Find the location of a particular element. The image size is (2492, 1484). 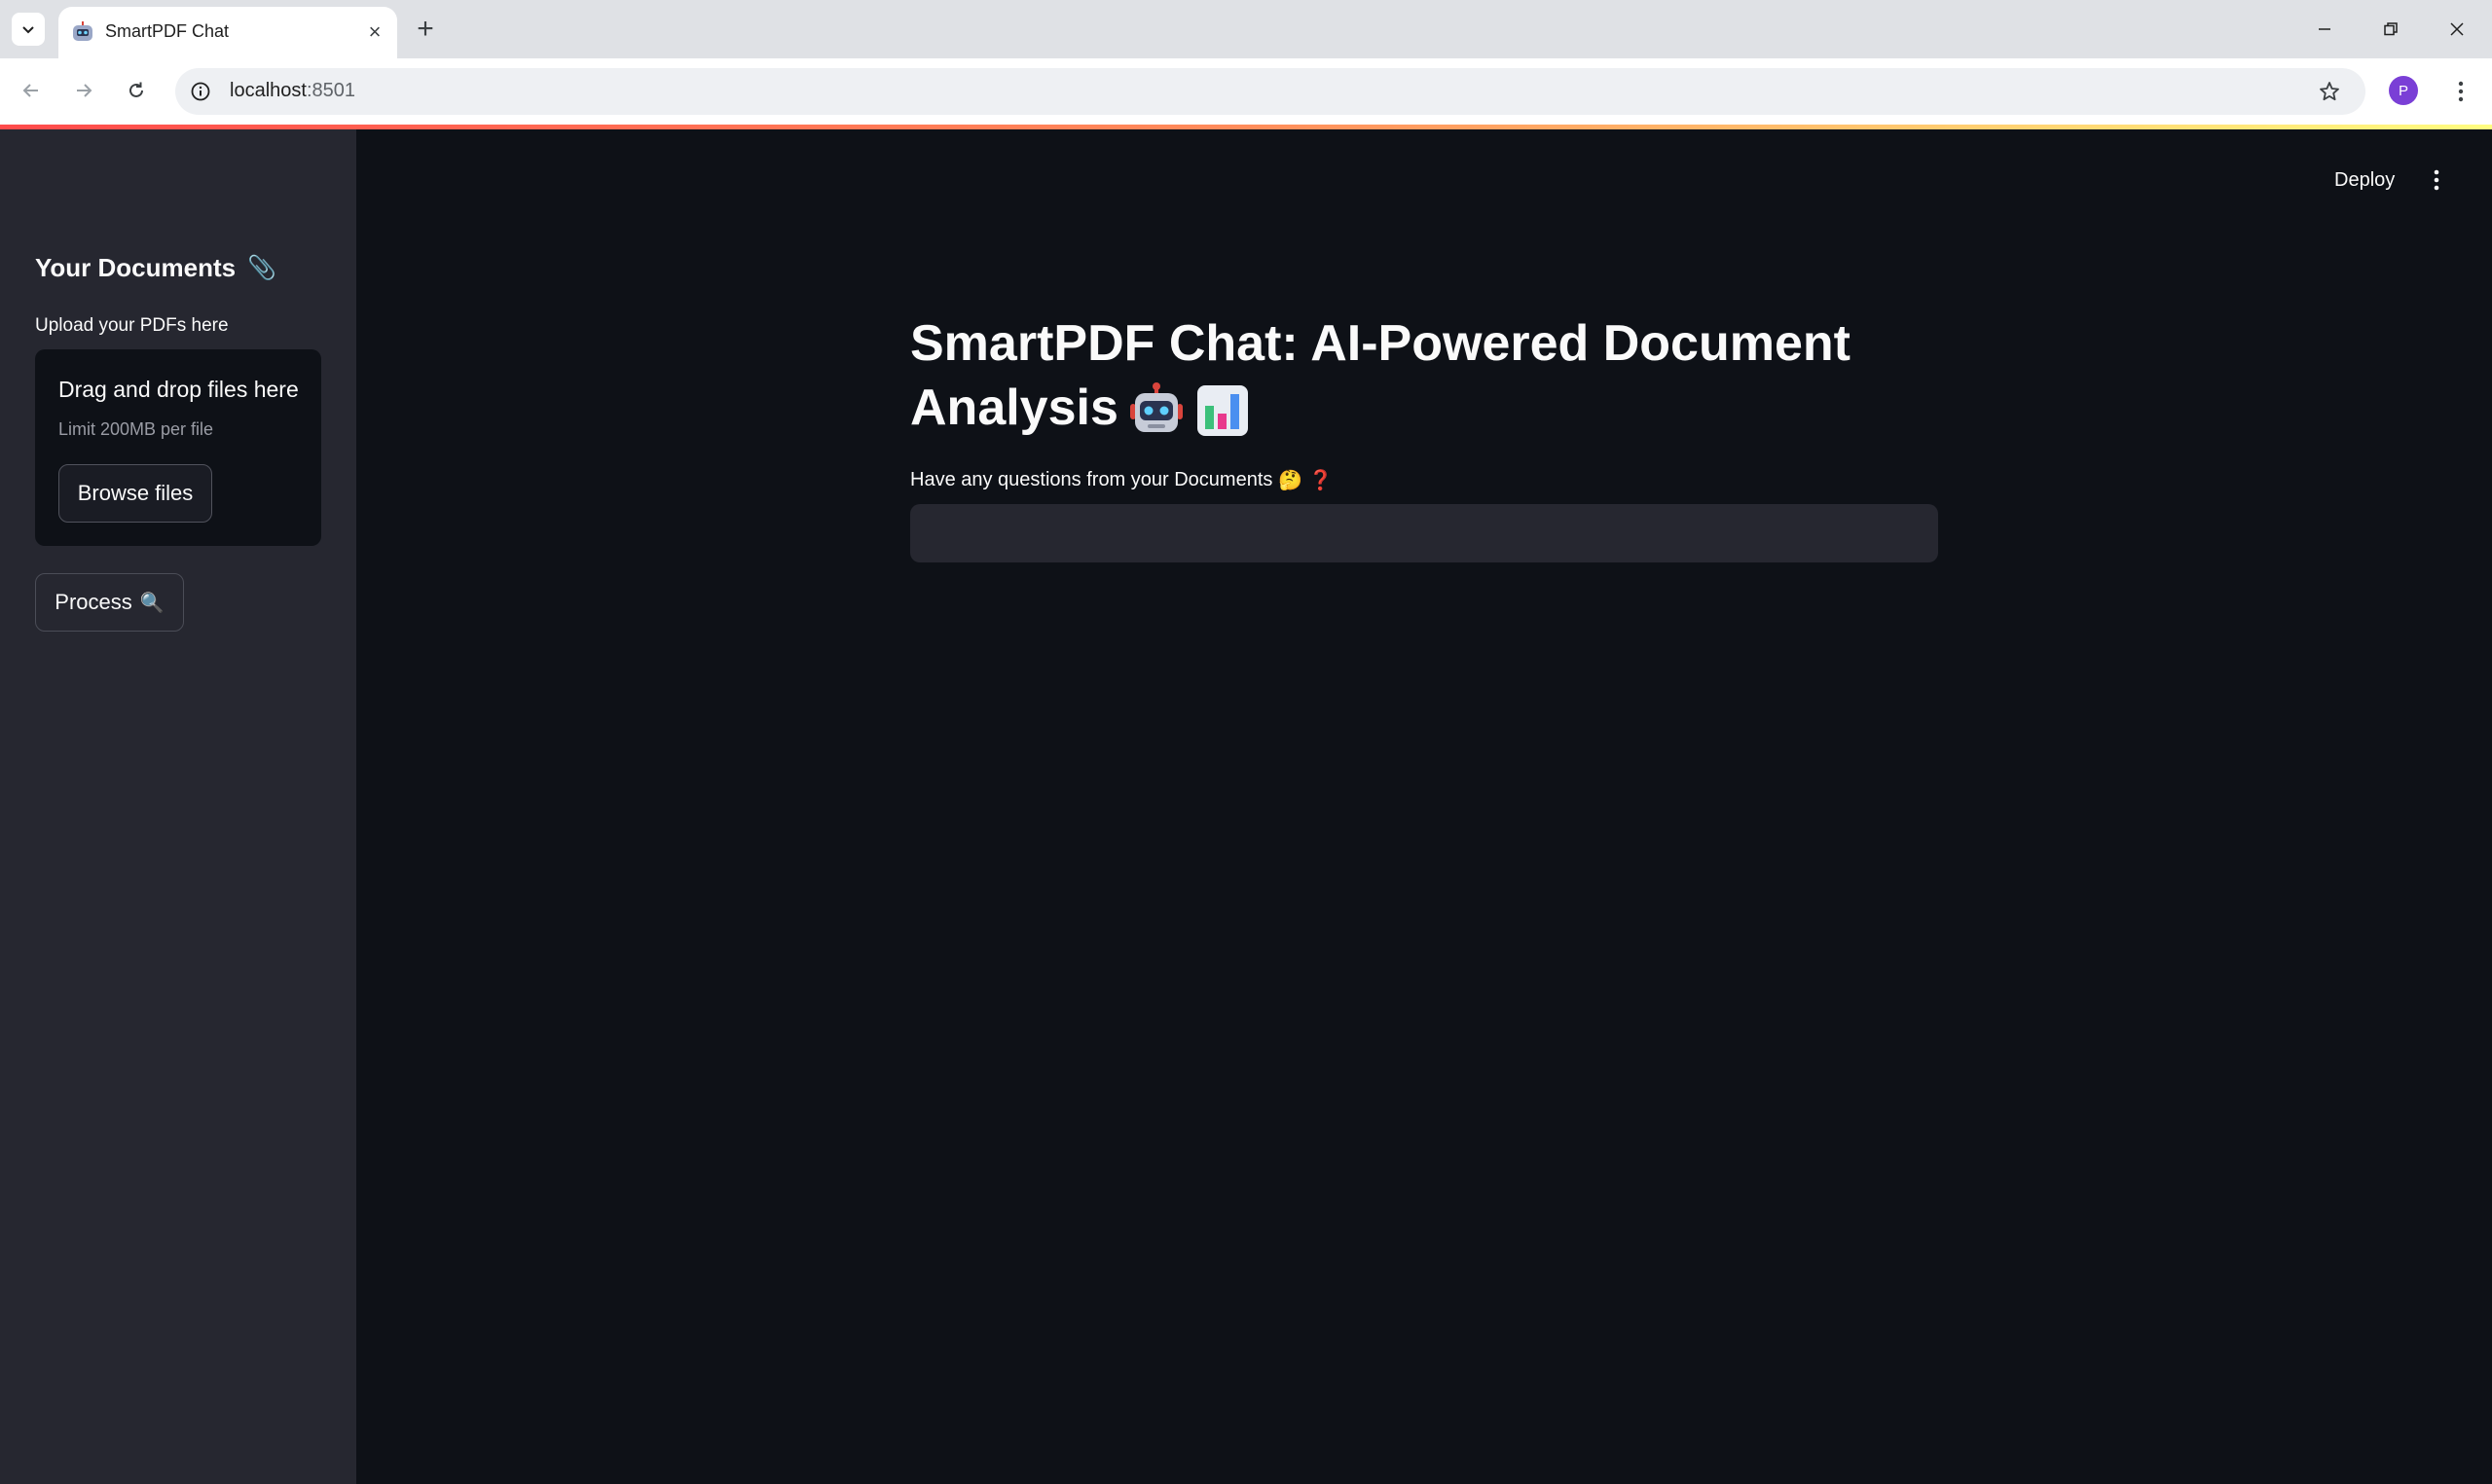

deploy-button: Deploy is located at coordinates (2364, 180).